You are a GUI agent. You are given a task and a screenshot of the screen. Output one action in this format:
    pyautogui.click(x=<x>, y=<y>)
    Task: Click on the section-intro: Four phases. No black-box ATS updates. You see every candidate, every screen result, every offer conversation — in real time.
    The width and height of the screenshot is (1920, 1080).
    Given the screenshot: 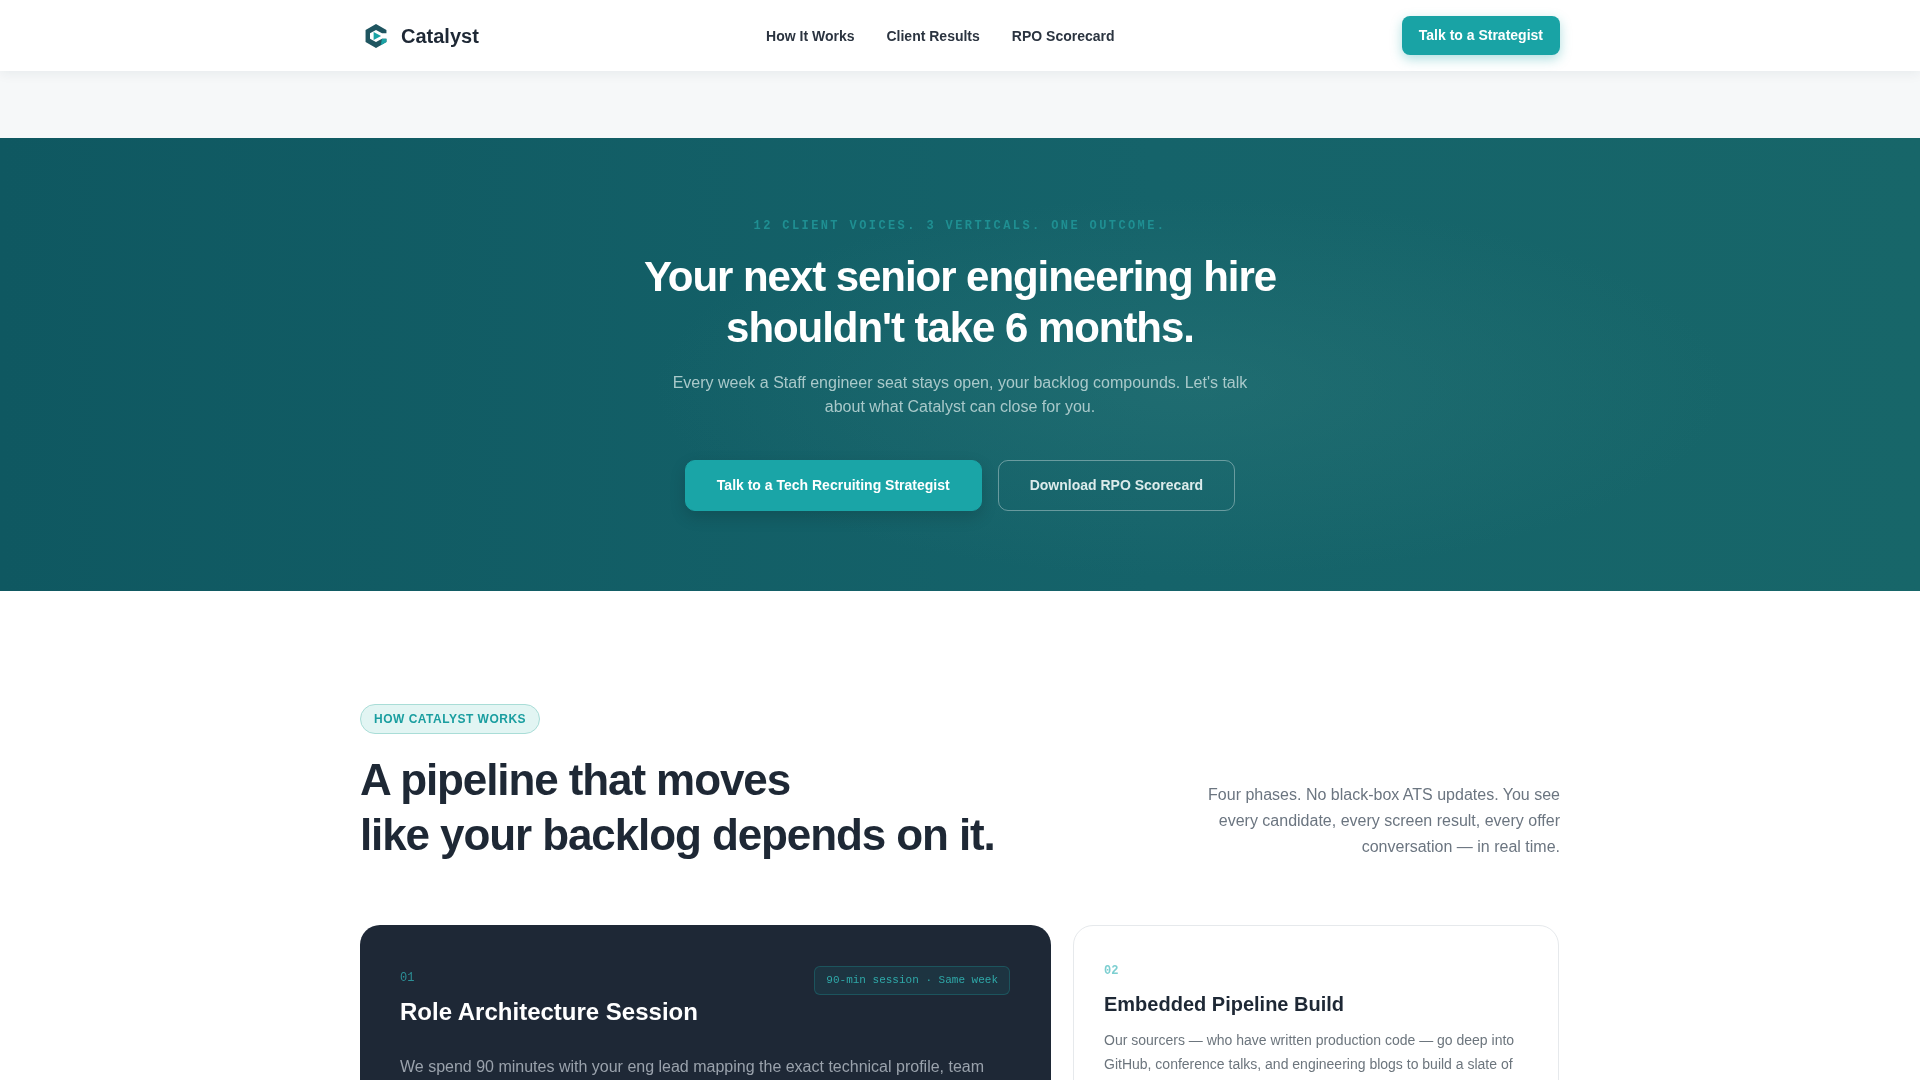 What is the action you would take?
    pyautogui.click(x=1383, y=821)
    